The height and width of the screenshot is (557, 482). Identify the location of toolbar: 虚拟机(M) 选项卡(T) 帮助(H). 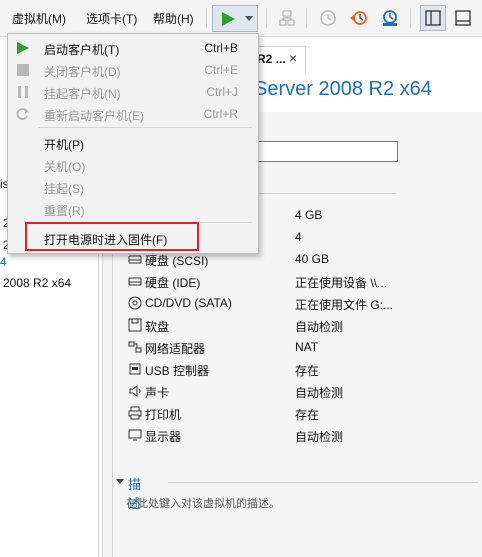
(241, 18).